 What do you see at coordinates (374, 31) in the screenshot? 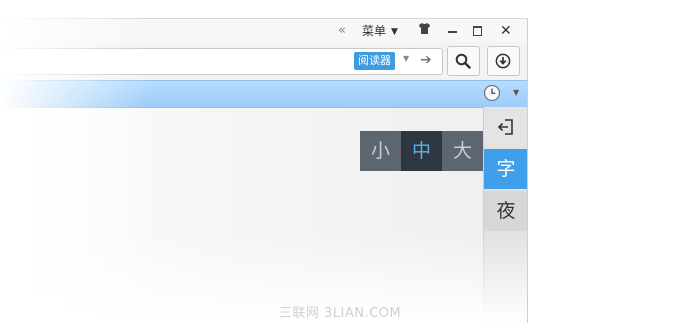
I see `menu-button: 菜单` at bounding box center [374, 31].